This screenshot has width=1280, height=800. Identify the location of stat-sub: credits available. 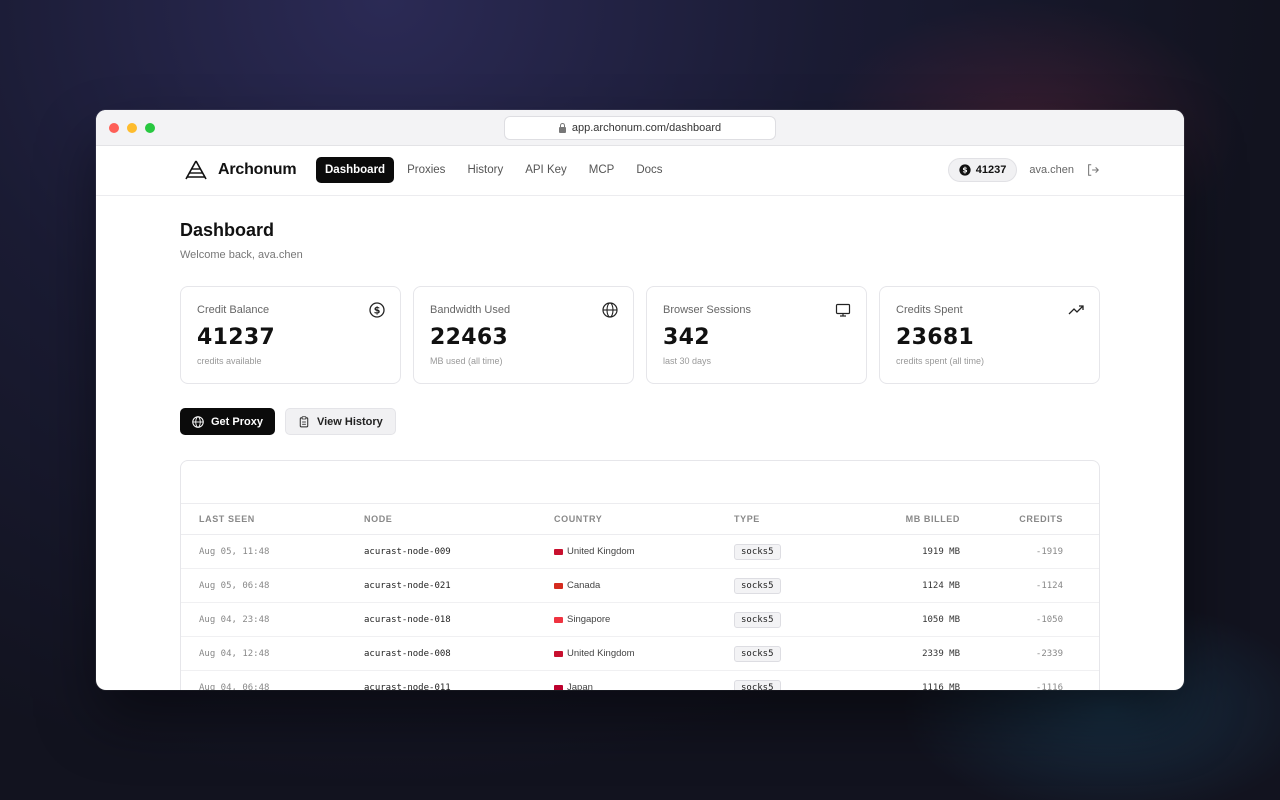
(229, 361).